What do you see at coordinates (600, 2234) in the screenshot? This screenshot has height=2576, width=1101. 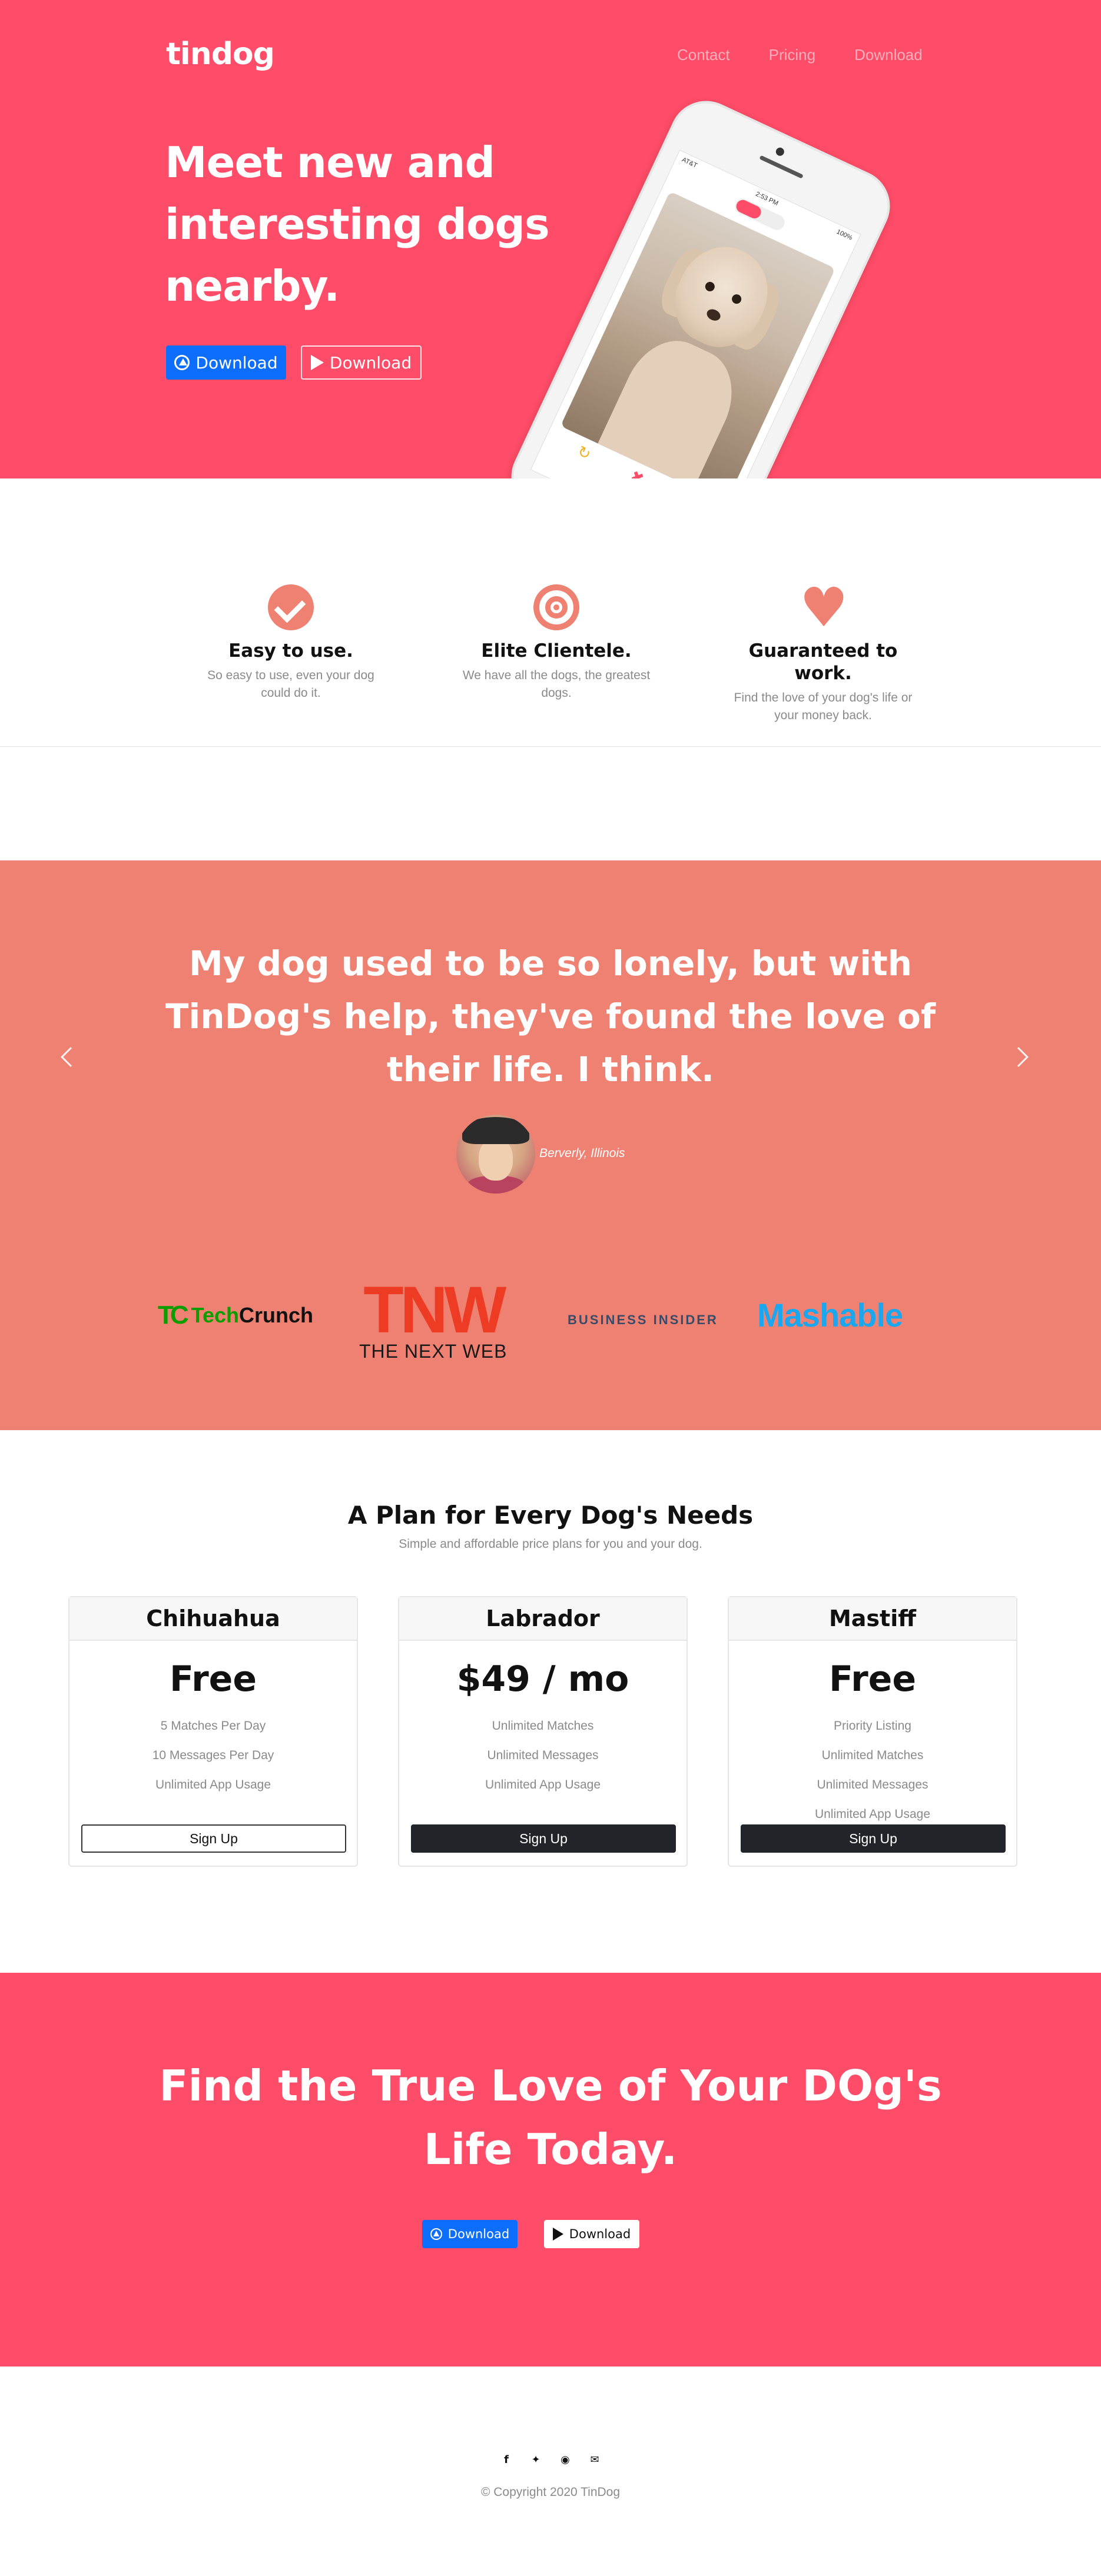 I see `cta-download-playstore-label: Download` at bounding box center [600, 2234].